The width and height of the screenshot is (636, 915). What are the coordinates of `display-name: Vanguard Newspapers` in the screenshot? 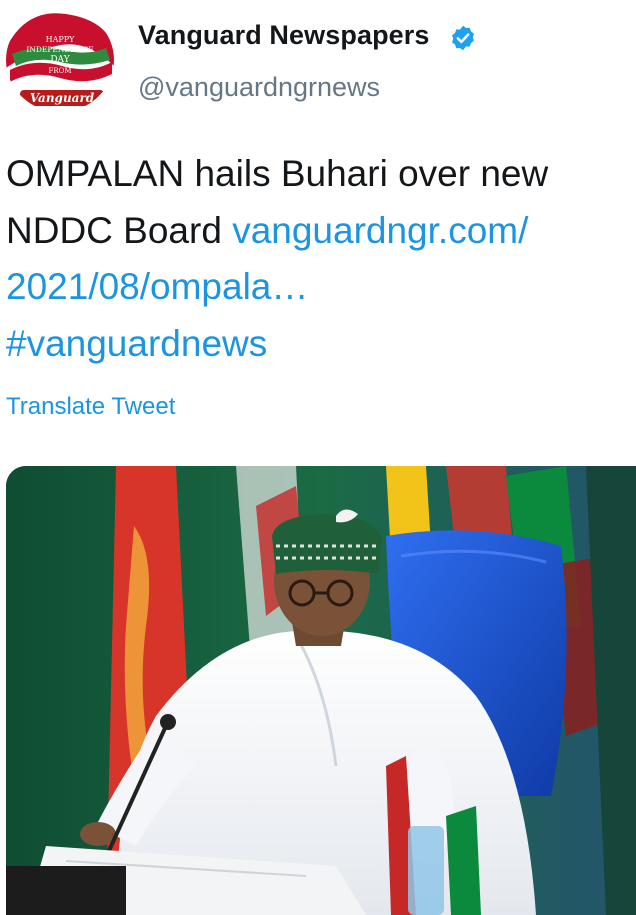 It's located at (284, 35).